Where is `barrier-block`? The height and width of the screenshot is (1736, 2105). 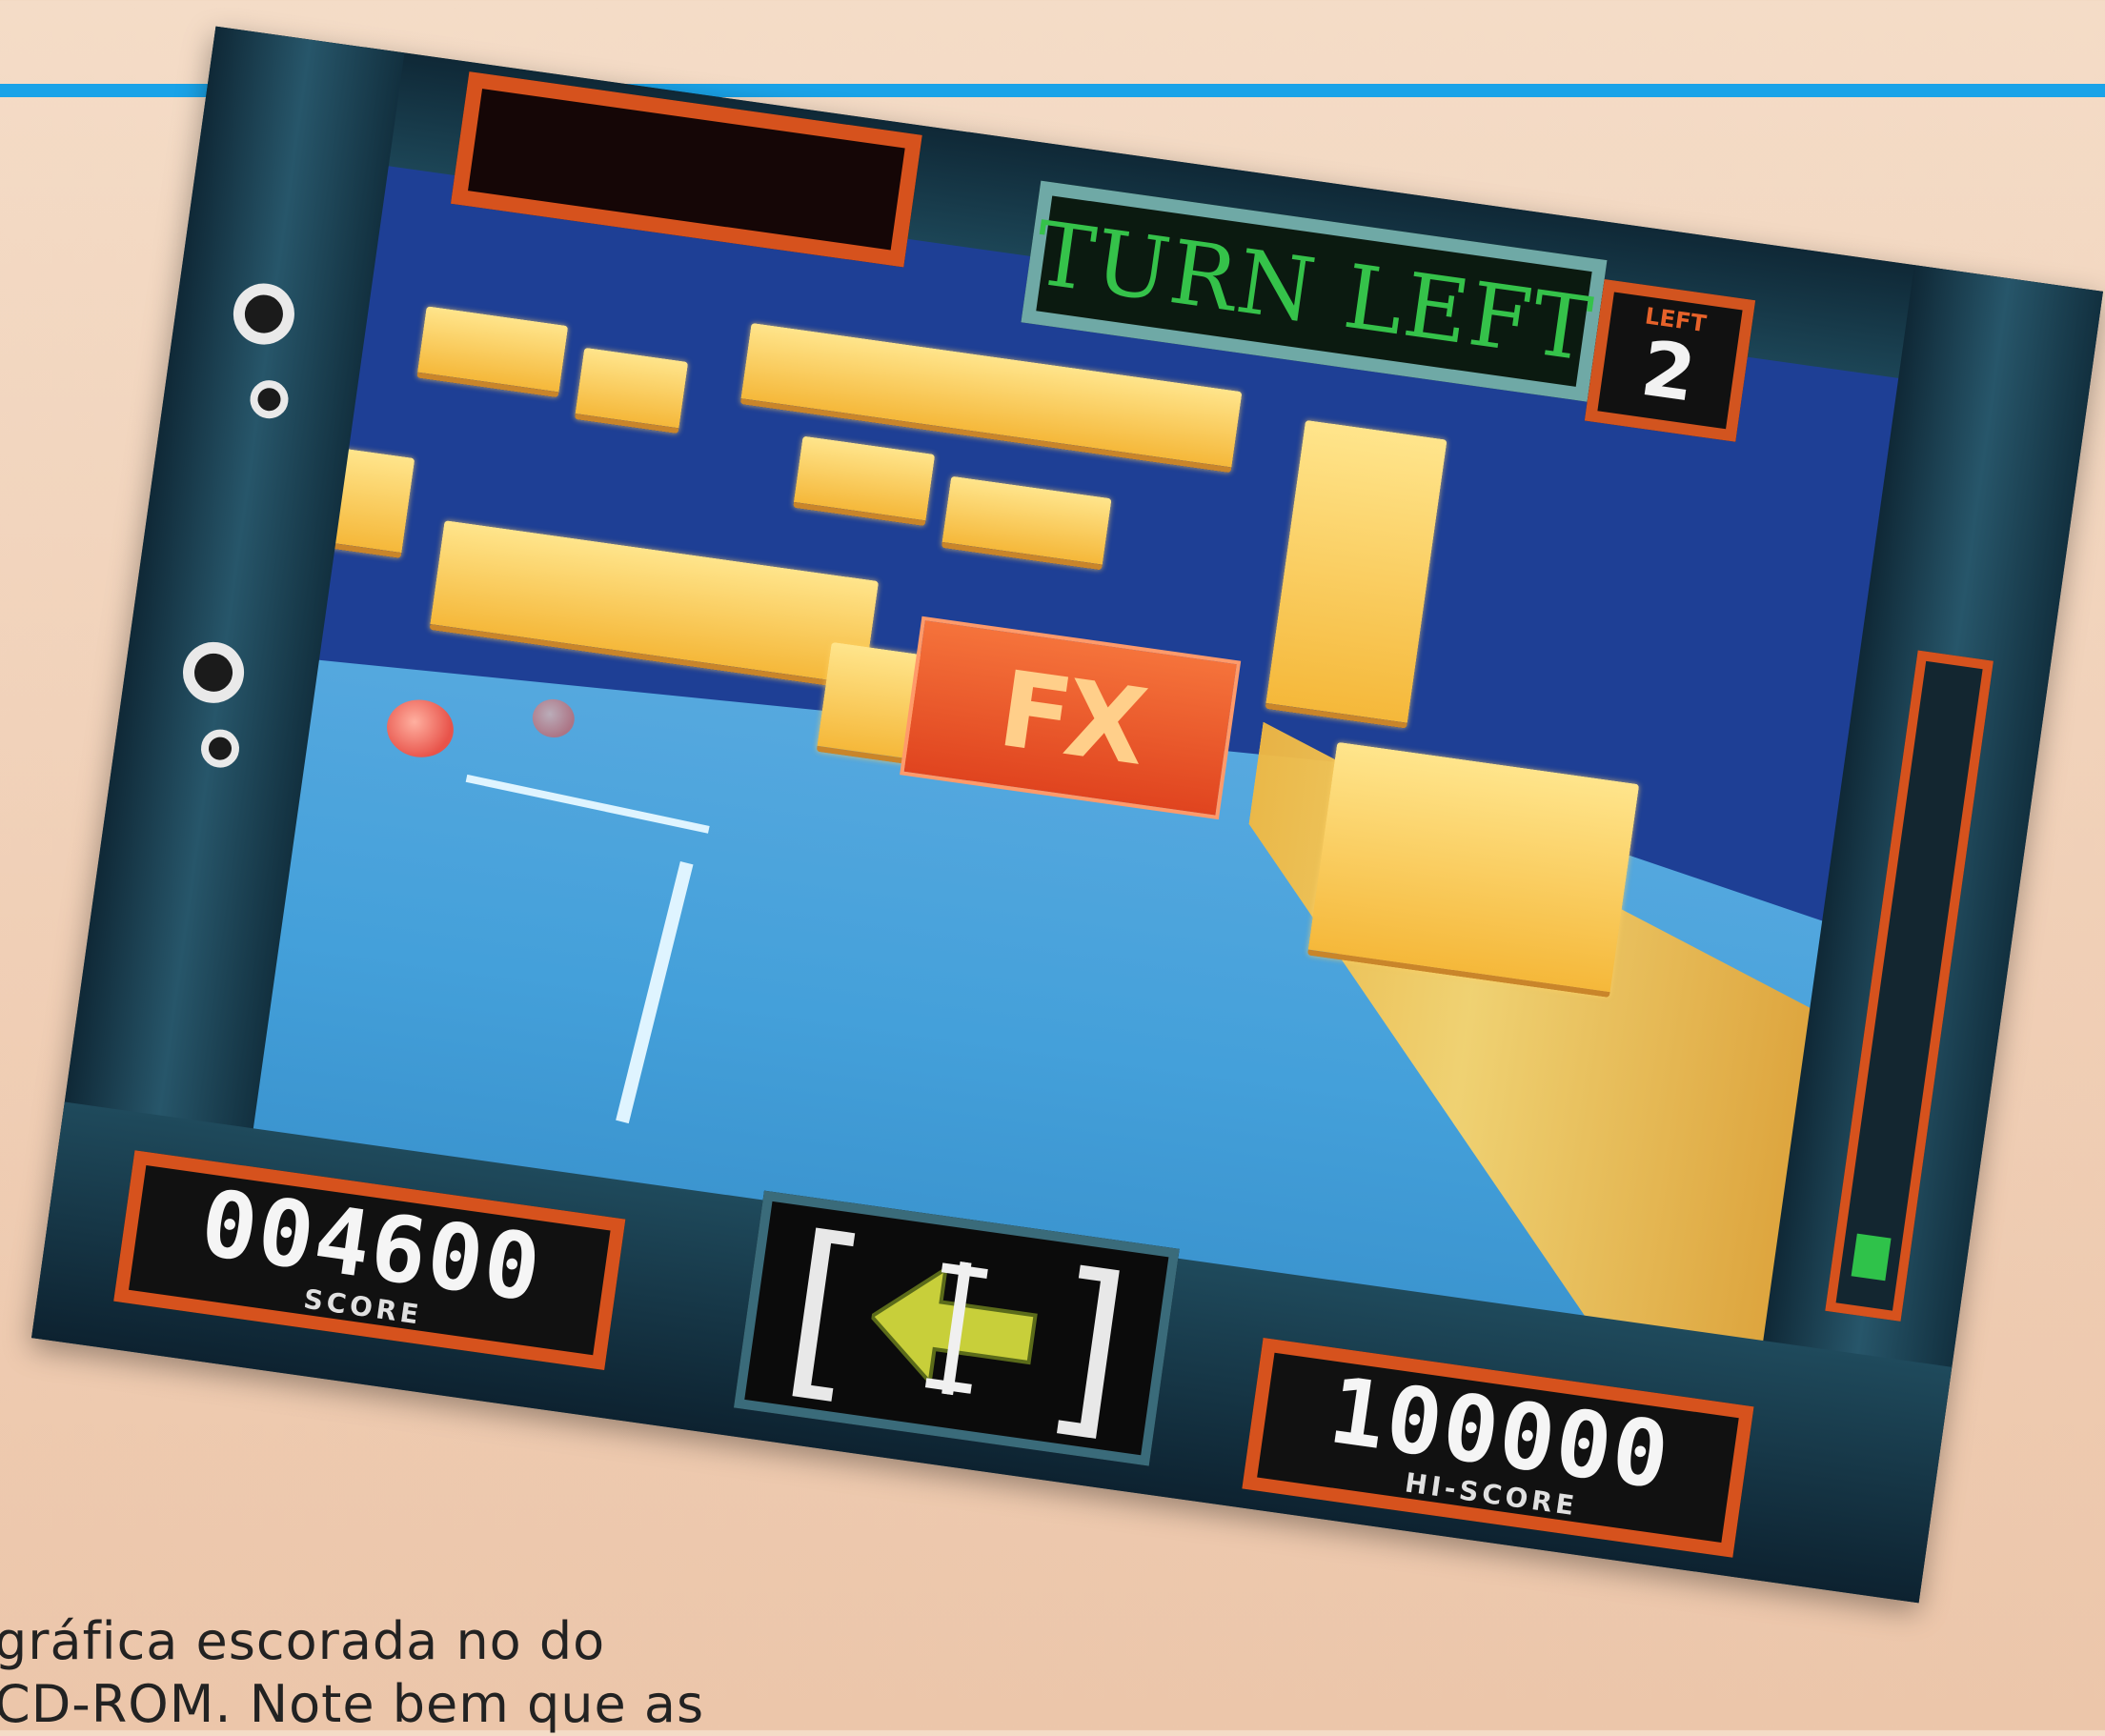
barrier-block is located at coordinates (654, 605).